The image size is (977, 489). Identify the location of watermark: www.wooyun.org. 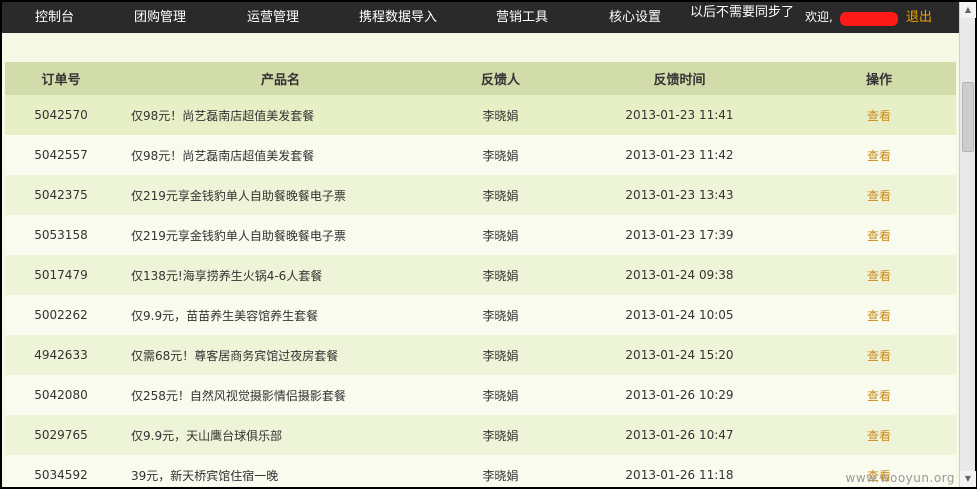
(900, 478).